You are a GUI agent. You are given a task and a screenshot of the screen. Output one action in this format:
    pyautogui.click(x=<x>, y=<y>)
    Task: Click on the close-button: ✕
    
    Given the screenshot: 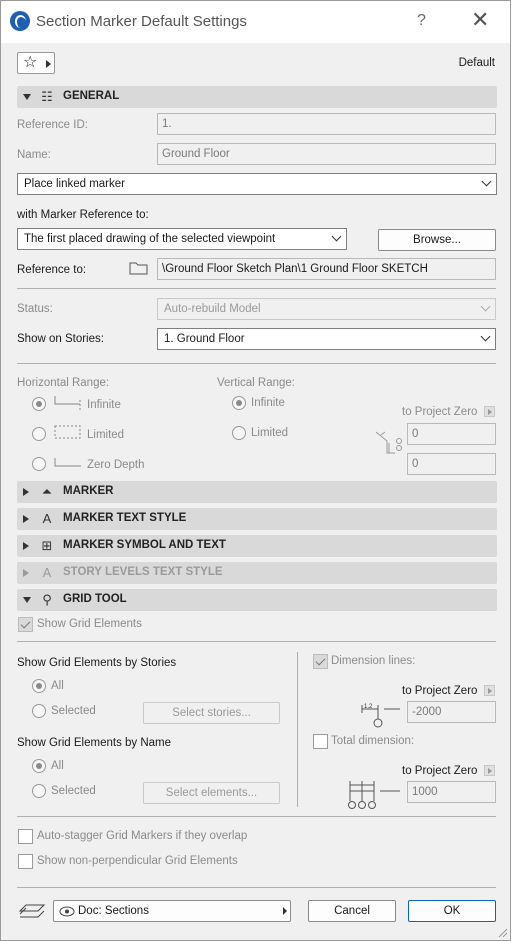 What is the action you would take?
    pyautogui.click(x=480, y=20)
    